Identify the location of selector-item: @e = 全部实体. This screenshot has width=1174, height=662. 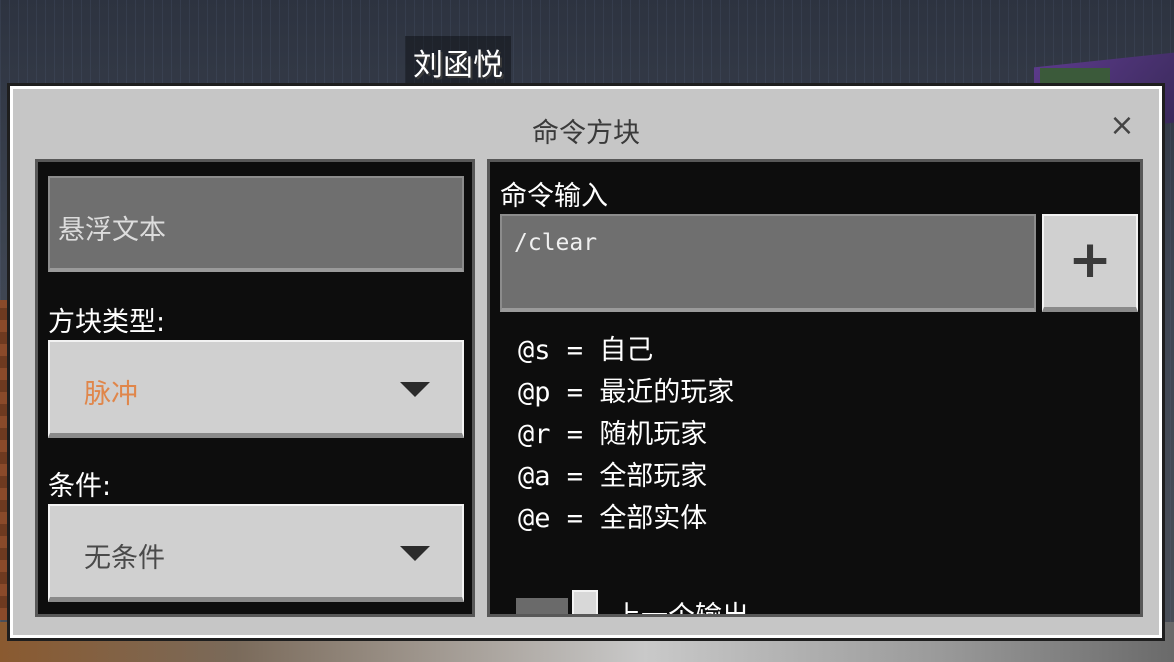
(626, 519).